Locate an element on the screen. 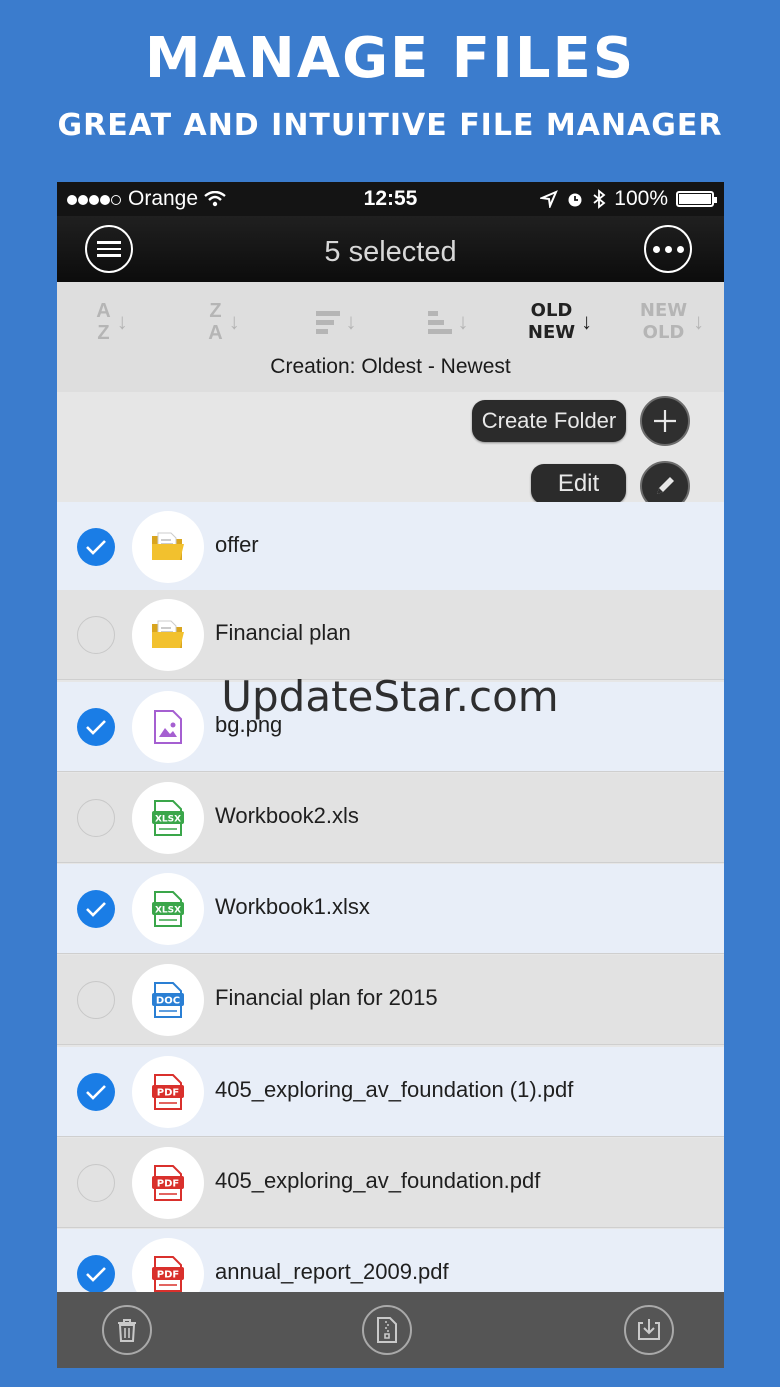 The width and height of the screenshot is (780, 1387). file-name: Workbook1.xlsx is located at coordinates (292, 906).